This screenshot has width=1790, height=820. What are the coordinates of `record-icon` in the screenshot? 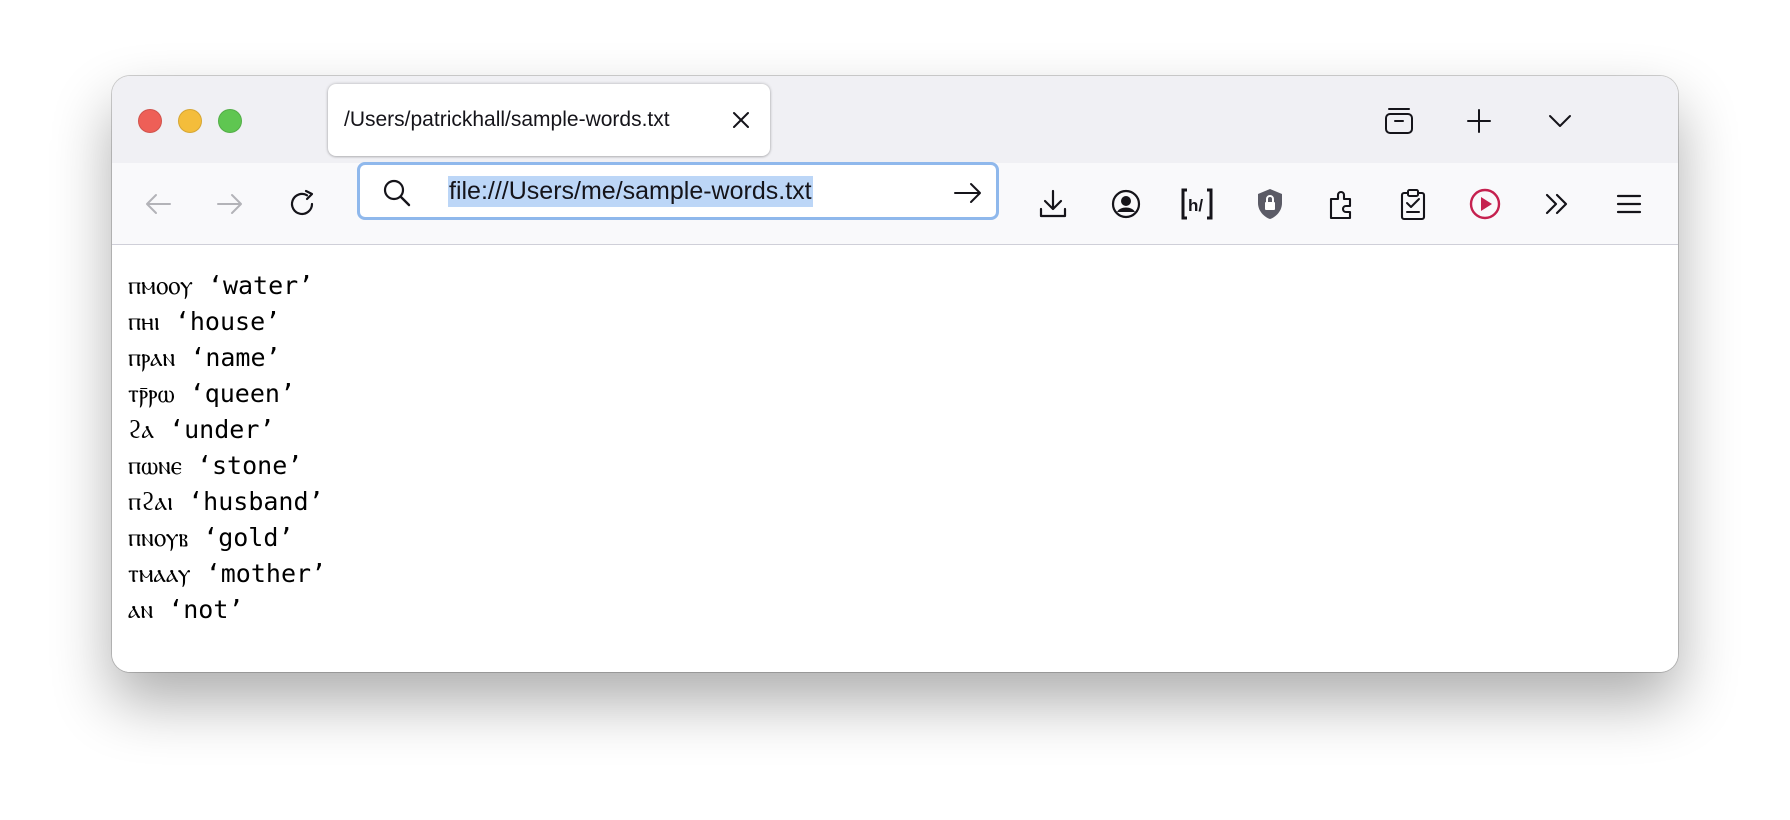 It's located at (1485, 204).